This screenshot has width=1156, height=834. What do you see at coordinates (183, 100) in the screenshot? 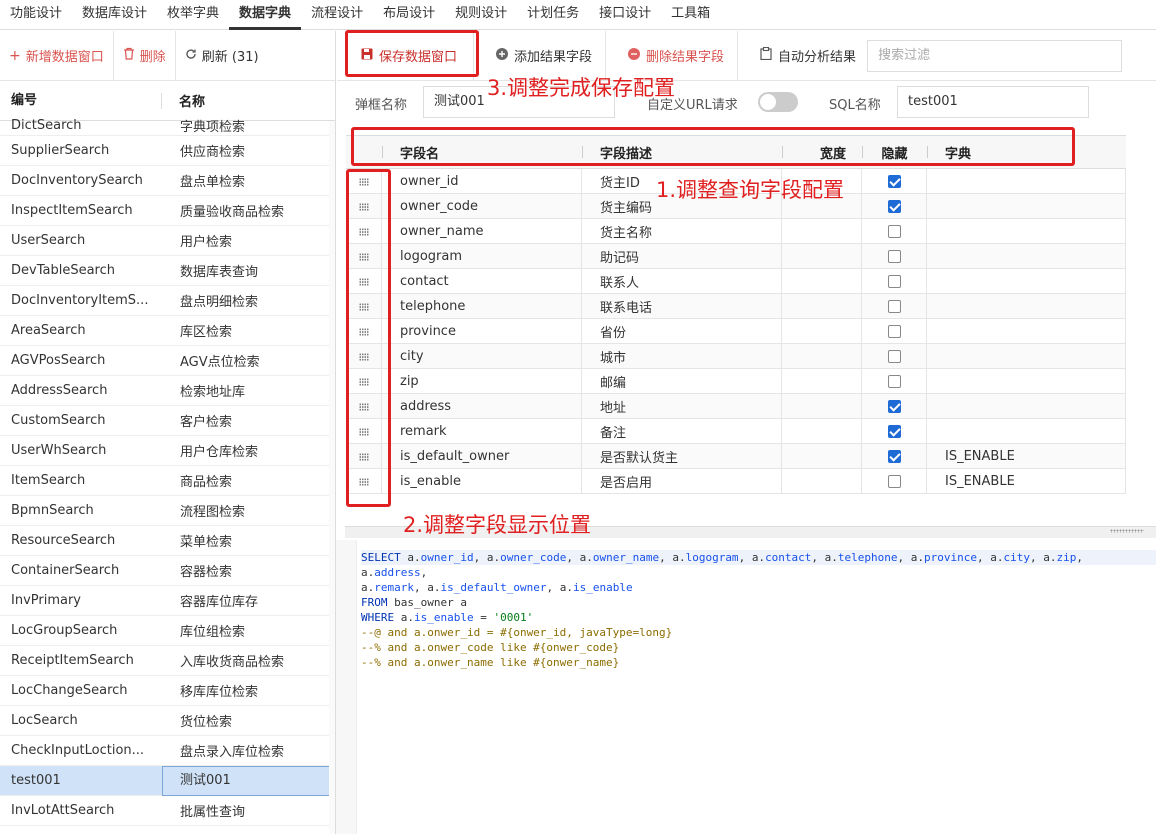
I see `col-name-header: 名称` at bounding box center [183, 100].